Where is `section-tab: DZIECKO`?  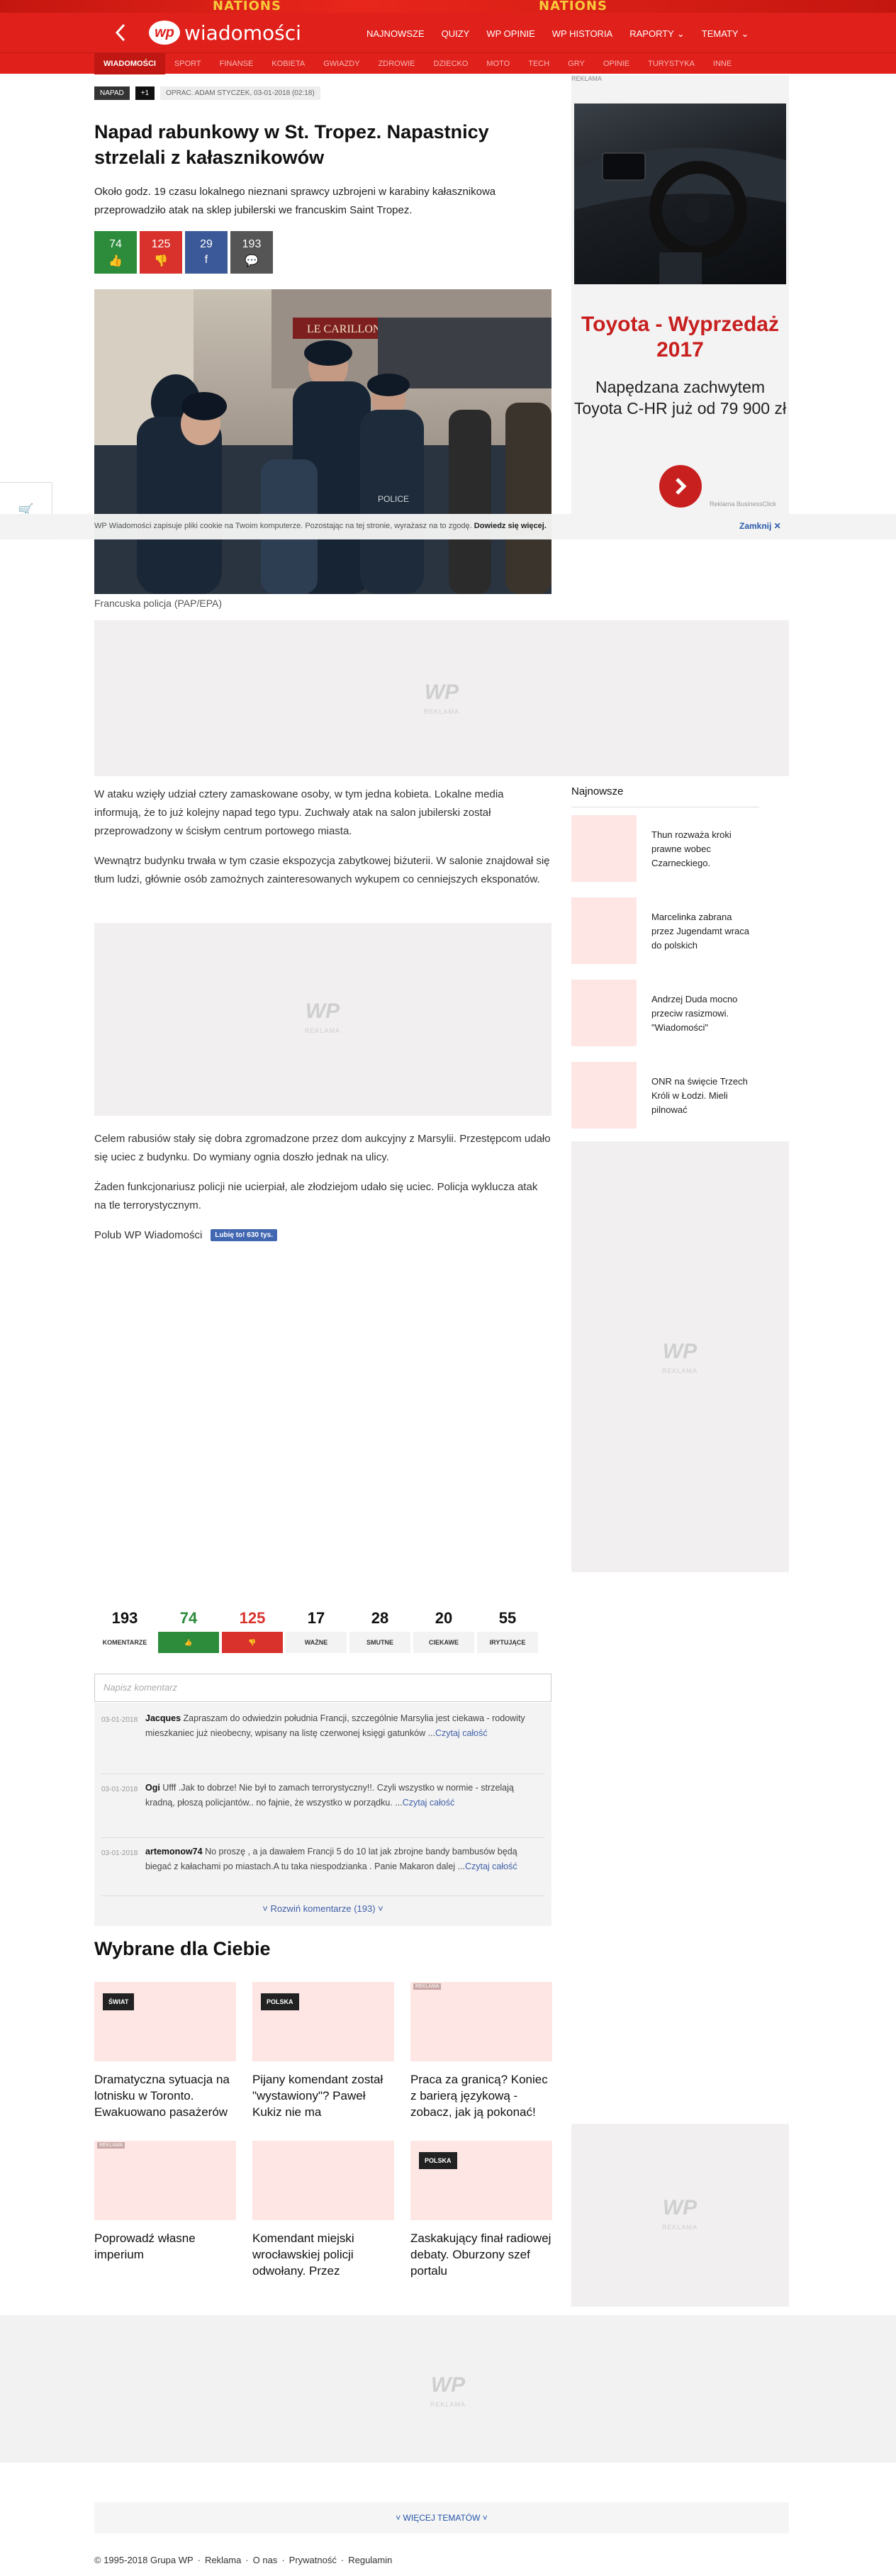
section-tab: DZIECKO is located at coordinates (451, 64).